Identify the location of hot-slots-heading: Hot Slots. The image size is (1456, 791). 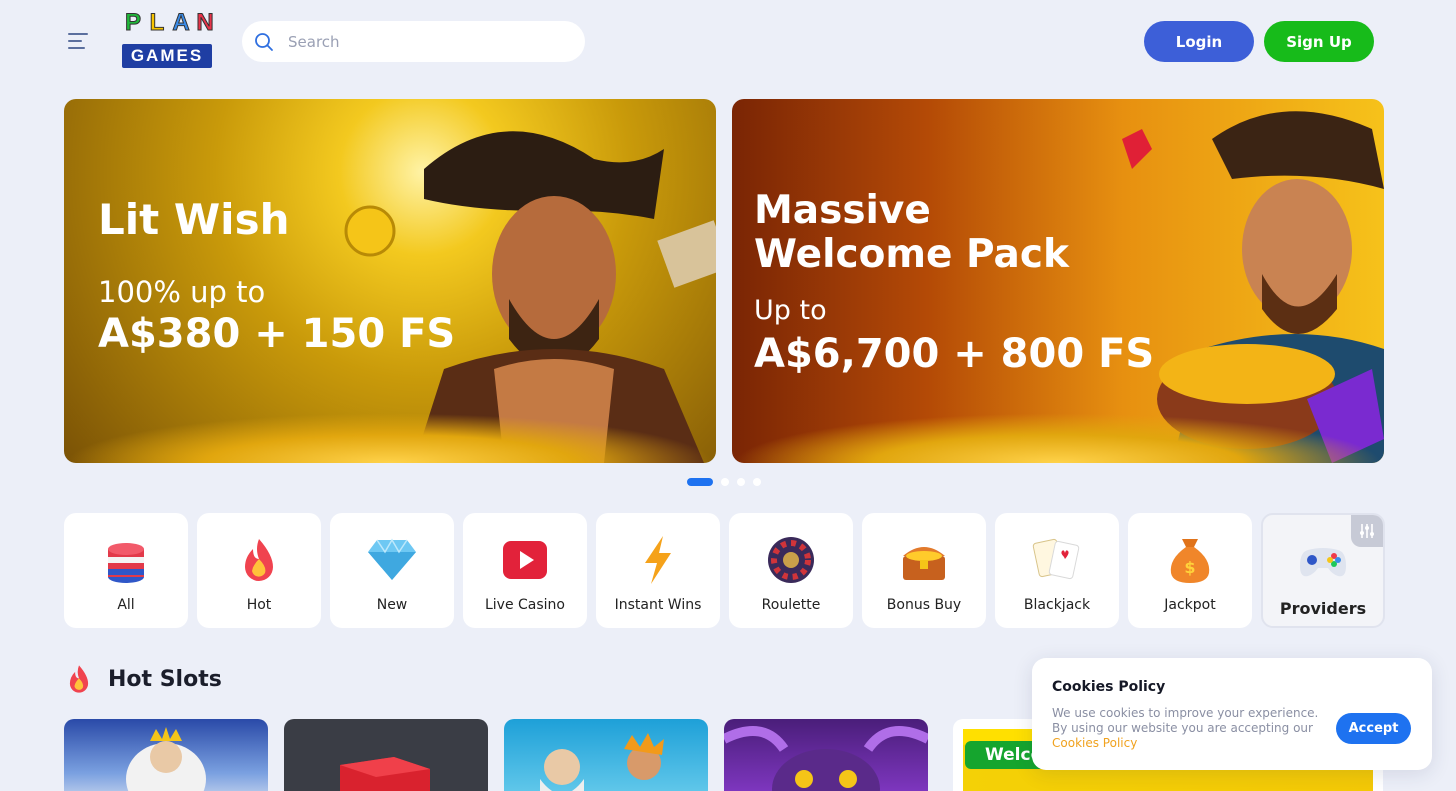
(144, 679).